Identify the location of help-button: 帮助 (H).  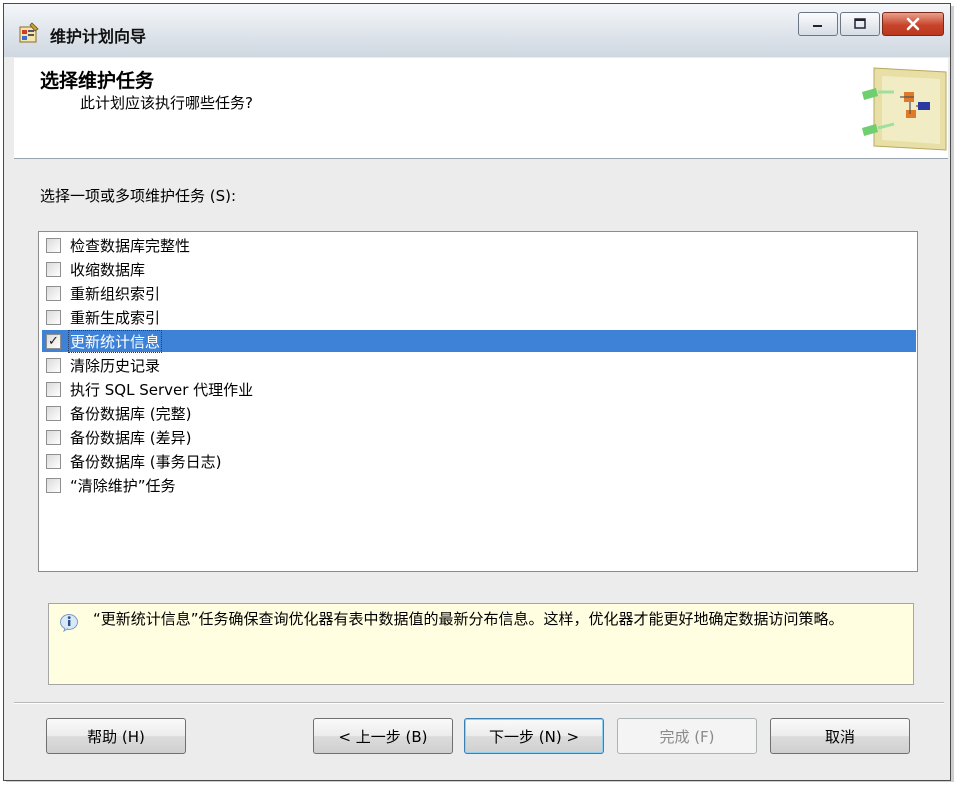
(116, 736).